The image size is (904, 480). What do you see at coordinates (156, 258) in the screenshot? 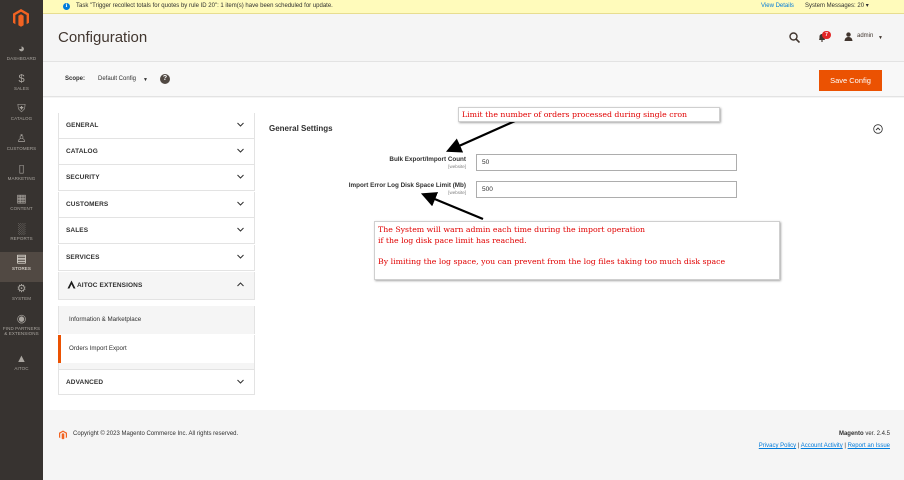
I see `tab-services: SERVICES` at bounding box center [156, 258].